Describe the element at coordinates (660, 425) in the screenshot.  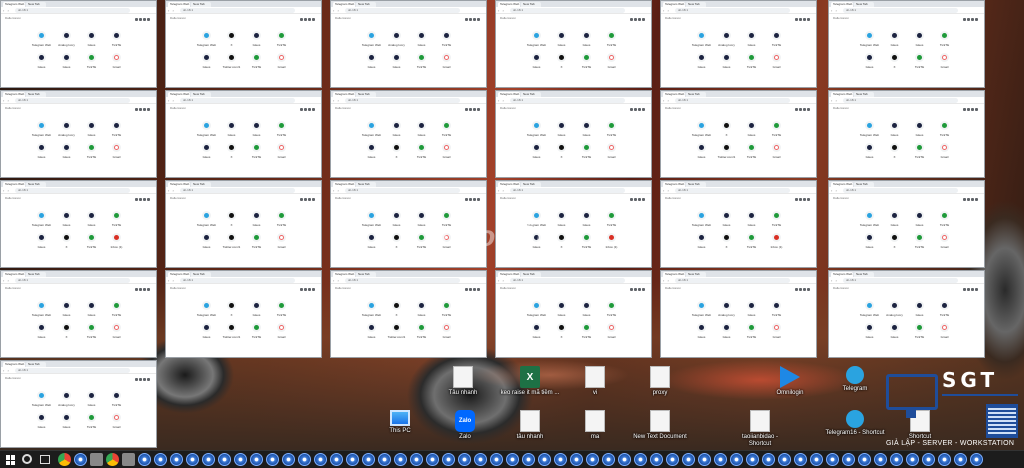
I see `desktop-shortcut: New Text Document` at that location.